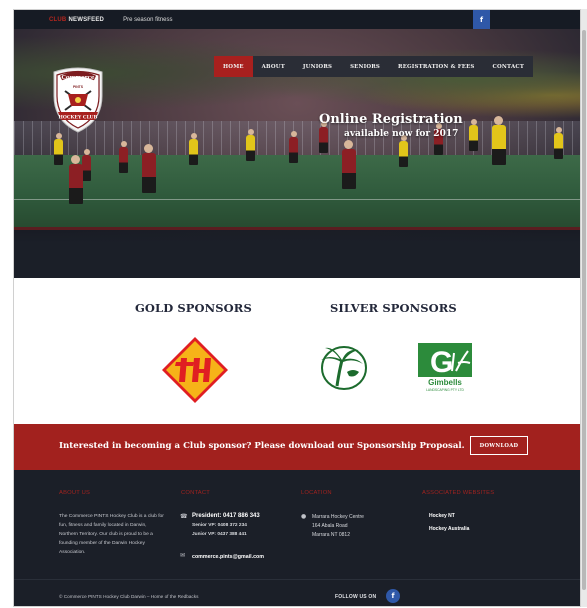 The width and height of the screenshot is (587, 608). I want to click on footer-facebook-icon: f, so click(393, 596).